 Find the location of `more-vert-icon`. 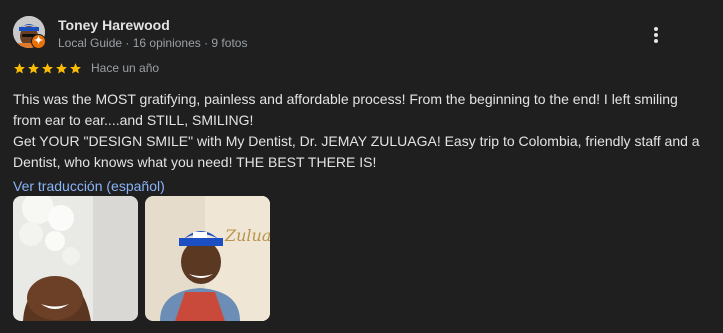

more-vert-icon is located at coordinates (656, 35).